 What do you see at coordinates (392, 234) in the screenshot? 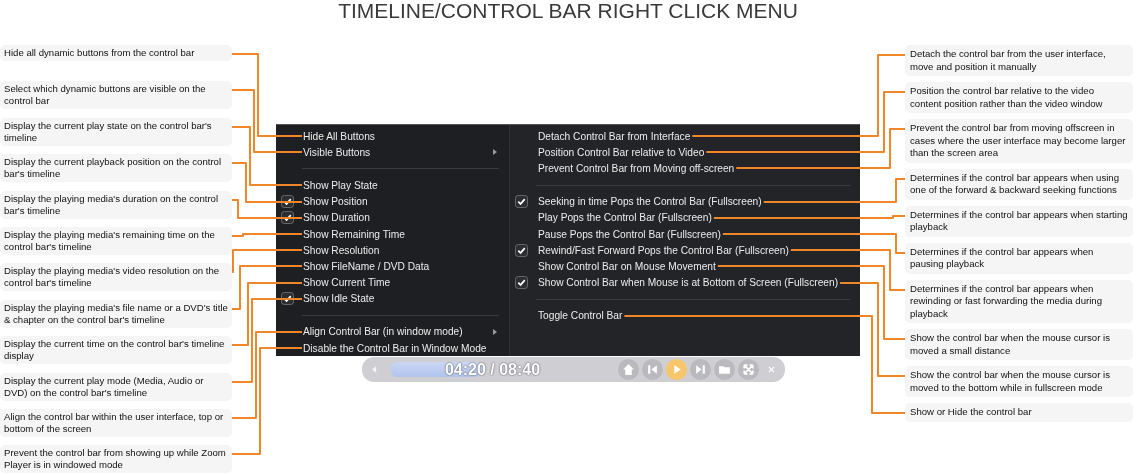
I see `menu-item: Show Remaining Time` at bounding box center [392, 234].